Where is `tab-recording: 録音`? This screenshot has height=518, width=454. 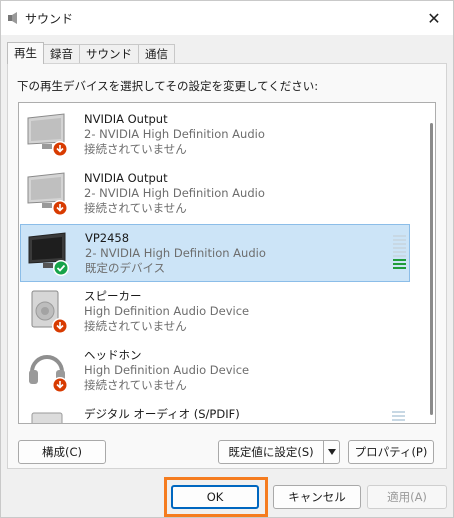 tab-recording: 録音 is located at coordinates (61, 54).